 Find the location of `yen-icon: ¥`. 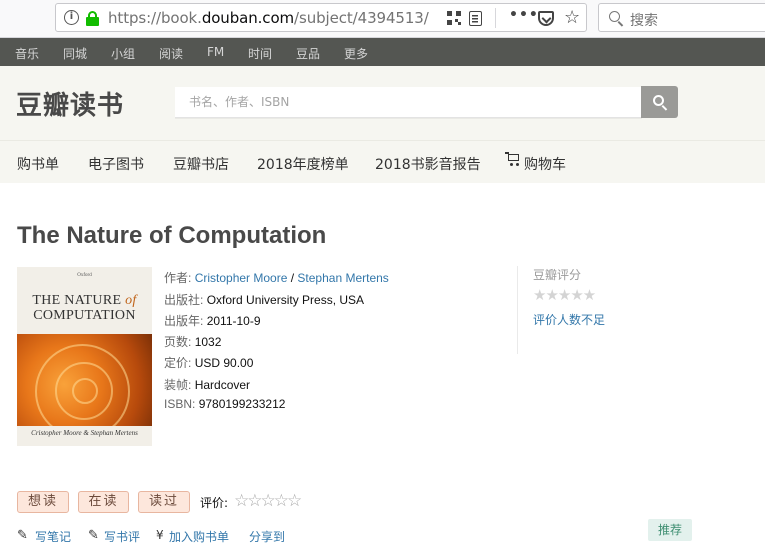

yen-icon: ¥ is located at coordinates (160, 535).